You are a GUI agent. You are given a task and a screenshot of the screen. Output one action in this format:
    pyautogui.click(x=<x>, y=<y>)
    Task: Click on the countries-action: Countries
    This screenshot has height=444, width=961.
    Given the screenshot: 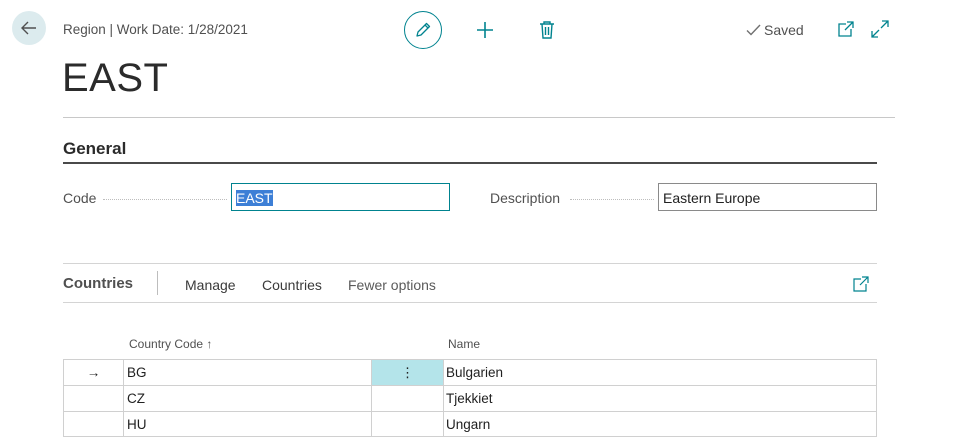 What is the action you would take?
    pyautogui.click(x=292, y=285)
    